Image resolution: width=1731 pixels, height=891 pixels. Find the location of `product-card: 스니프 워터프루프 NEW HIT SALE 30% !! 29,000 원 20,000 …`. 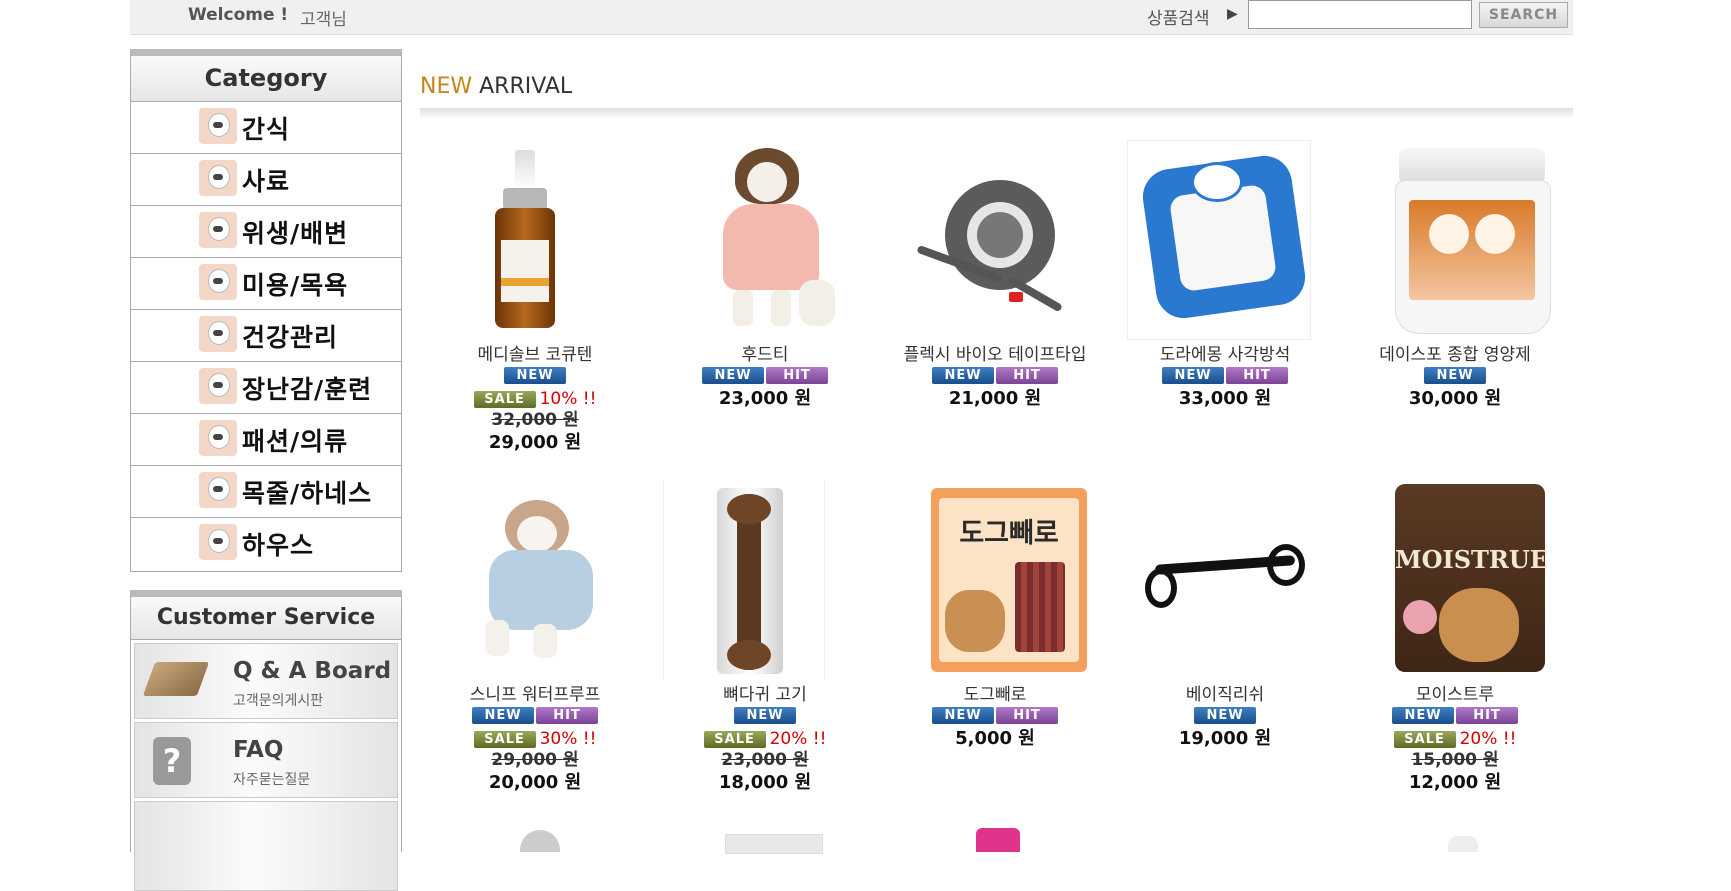

product-card: 스니프 워터프루프 NEW HIT SALE 30% !! 29,000 원 20,000 … is located at coordinates (535, 637).